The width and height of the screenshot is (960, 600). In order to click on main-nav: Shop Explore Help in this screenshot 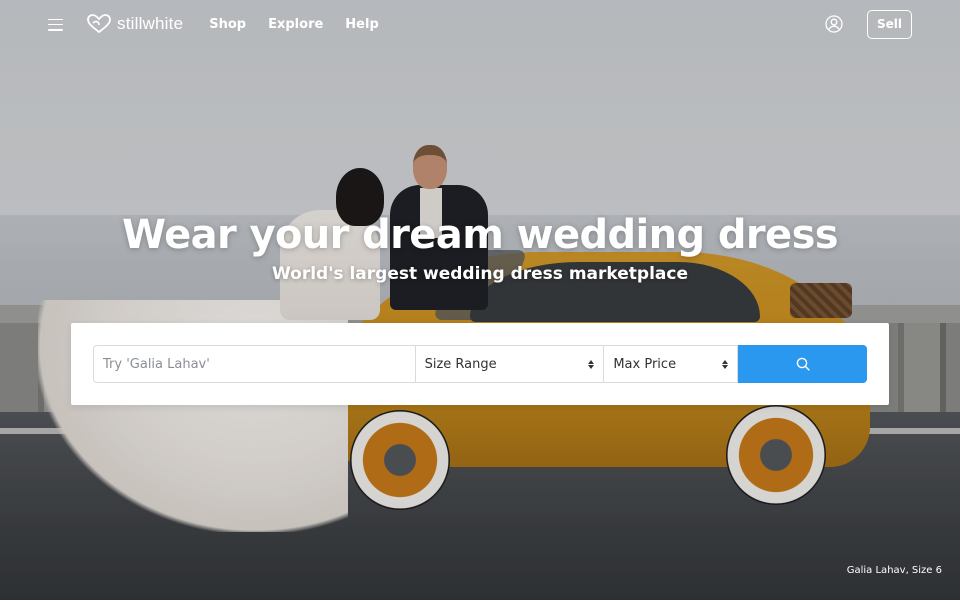, I will do `click(294, 24)`.